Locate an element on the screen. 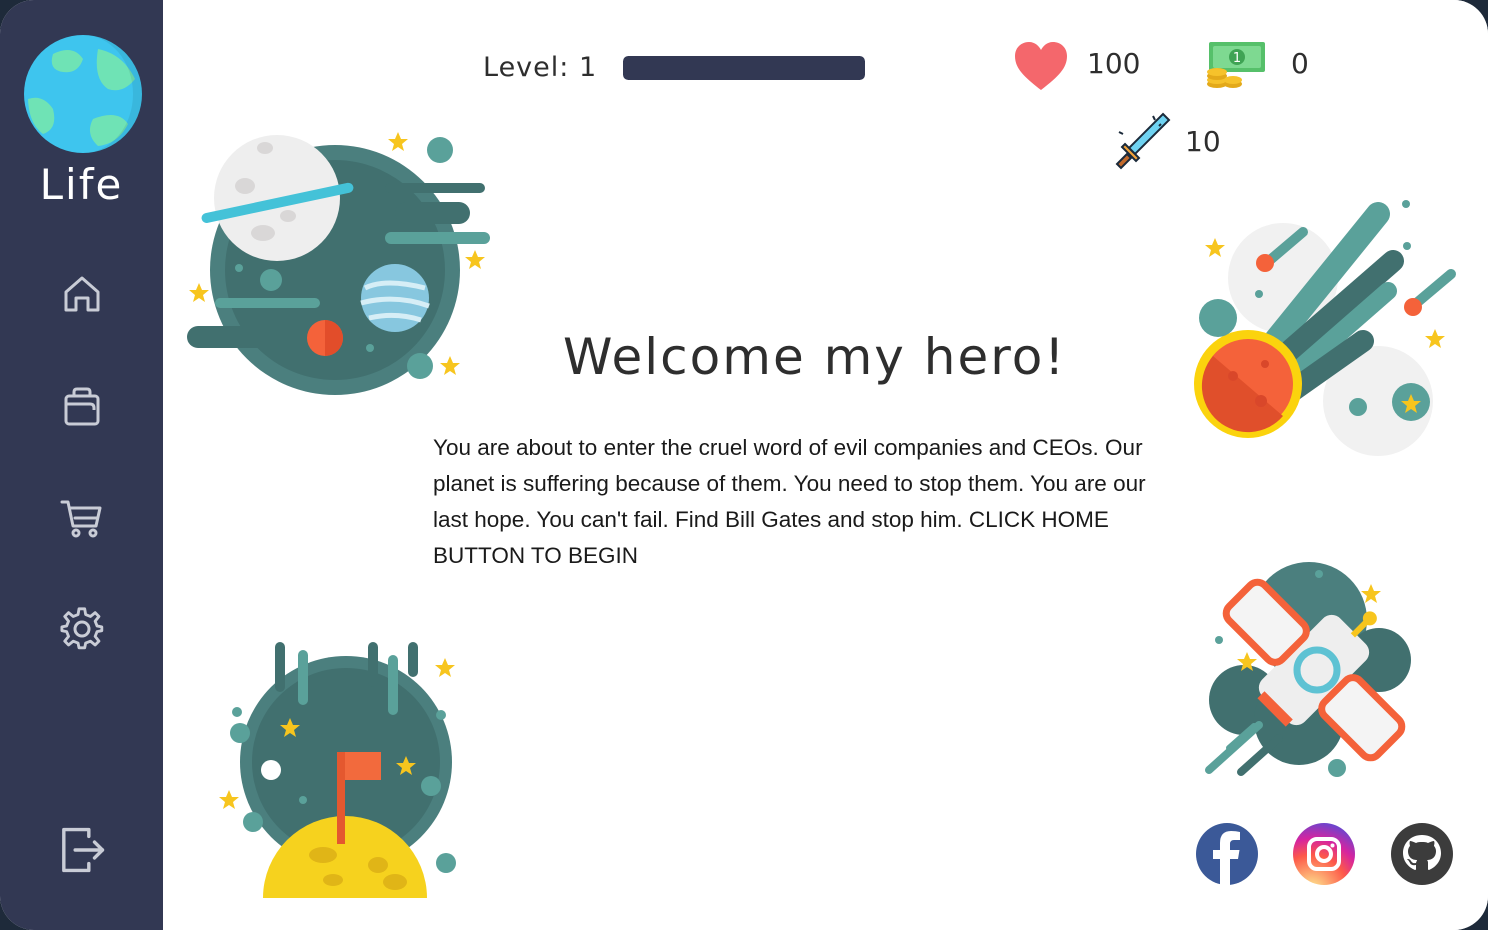  money-value: 0 is located at coordinates (1300, 63).